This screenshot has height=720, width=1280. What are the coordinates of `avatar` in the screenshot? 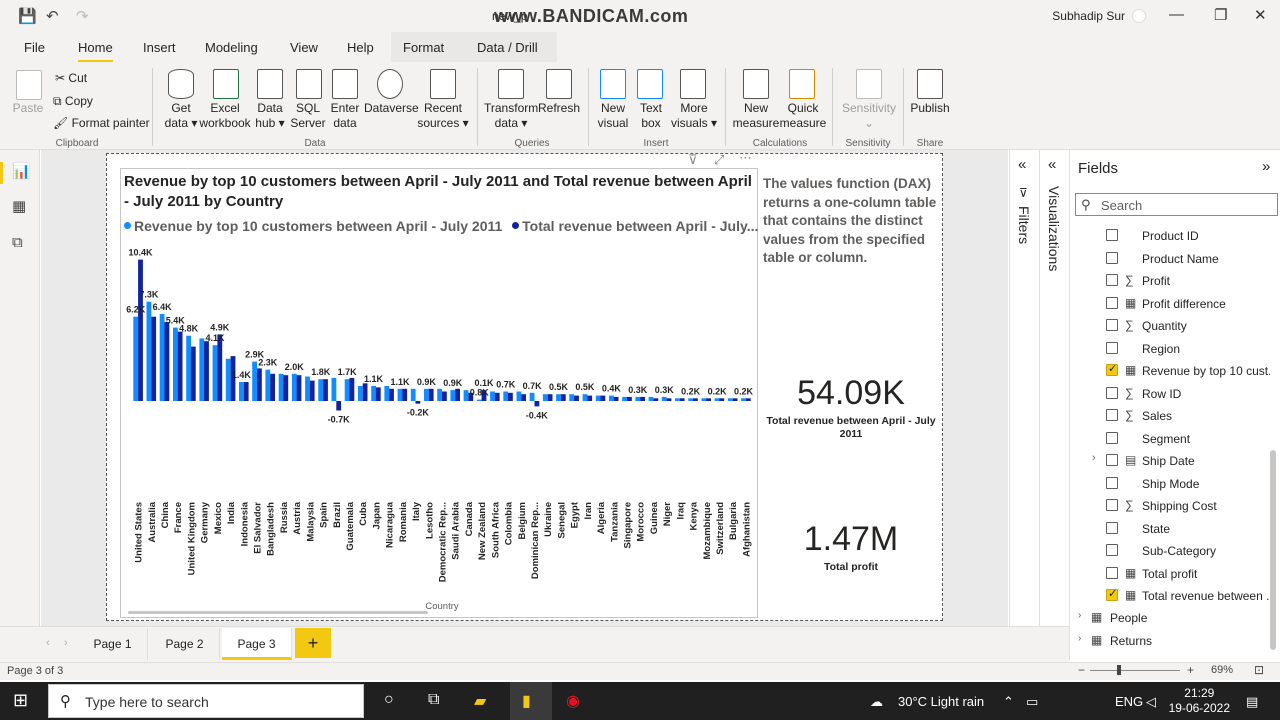 It's located at (1139, 16).